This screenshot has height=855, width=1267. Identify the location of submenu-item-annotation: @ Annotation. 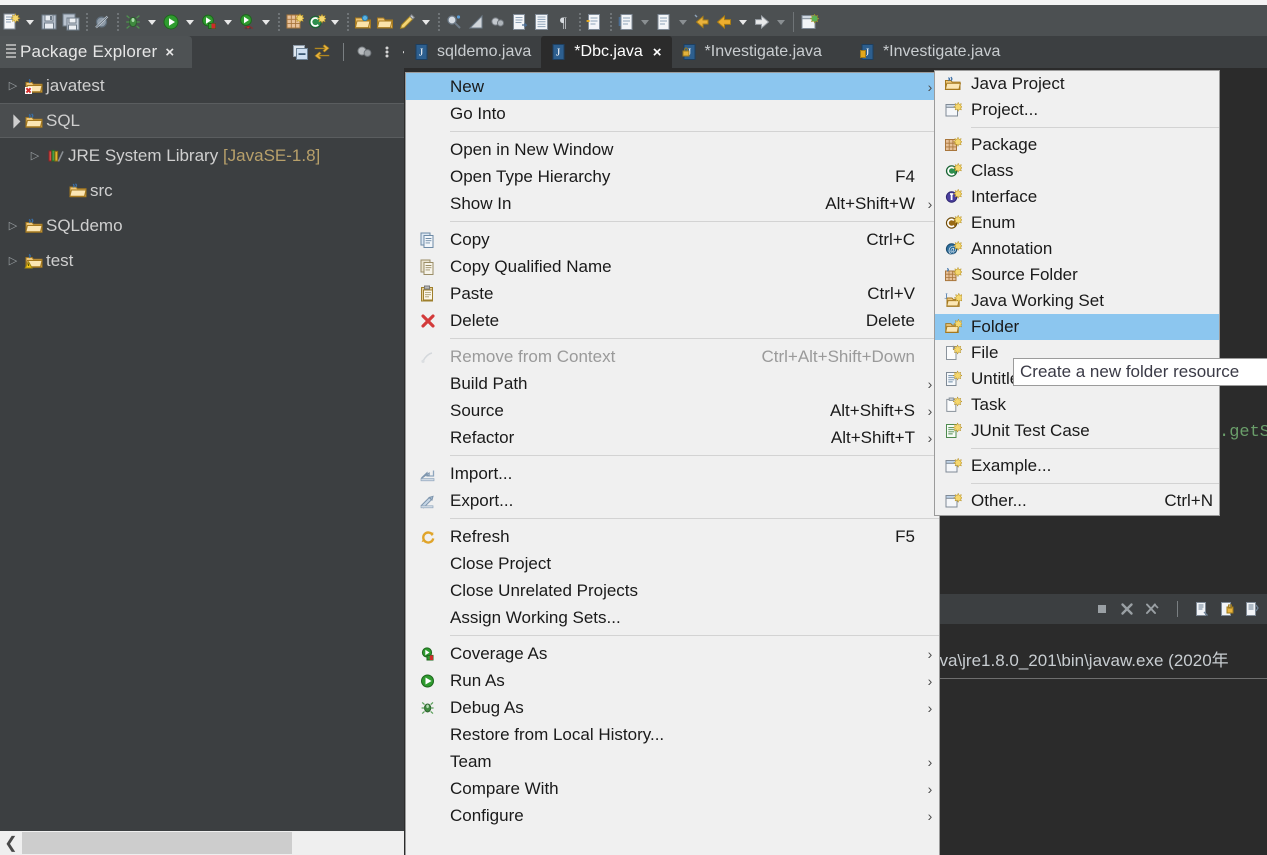
(1077, 249).